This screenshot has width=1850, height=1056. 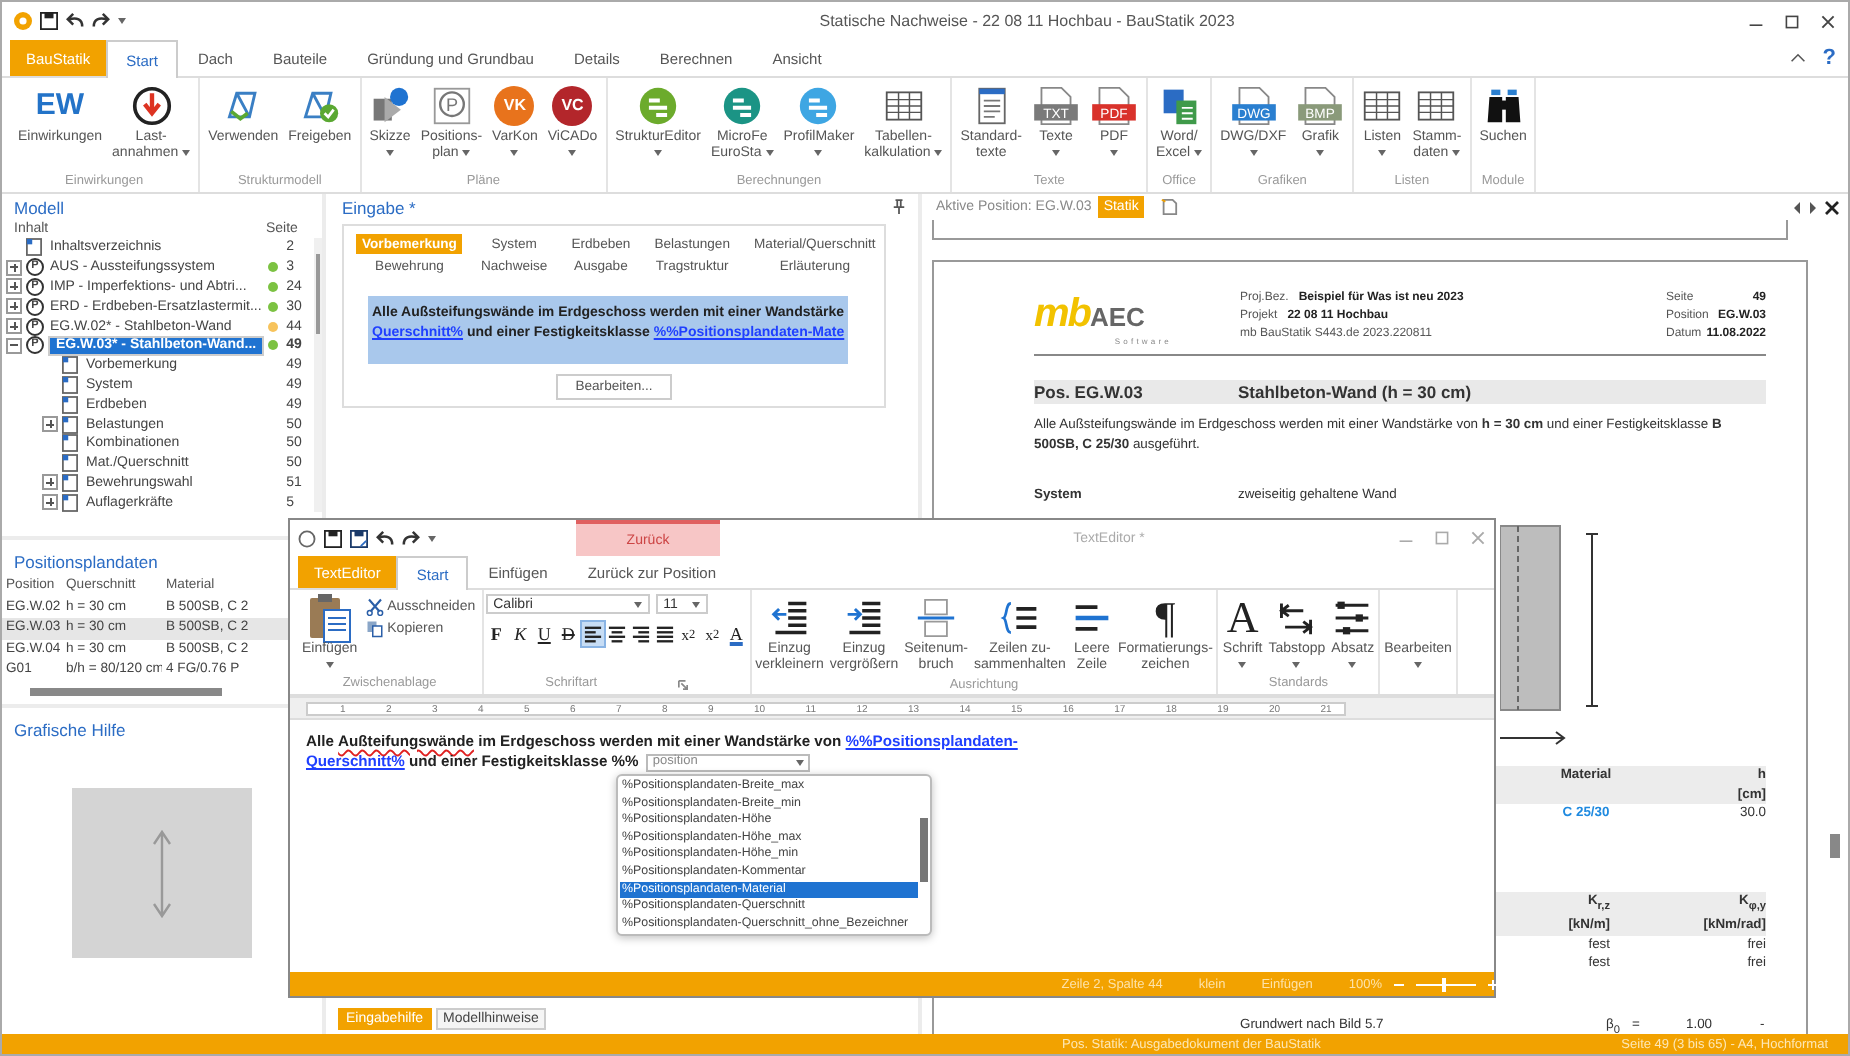 What do you see at coordinates (34, 247) in the screenshot?
I see `document-icon` at bounding box center [34, 247].